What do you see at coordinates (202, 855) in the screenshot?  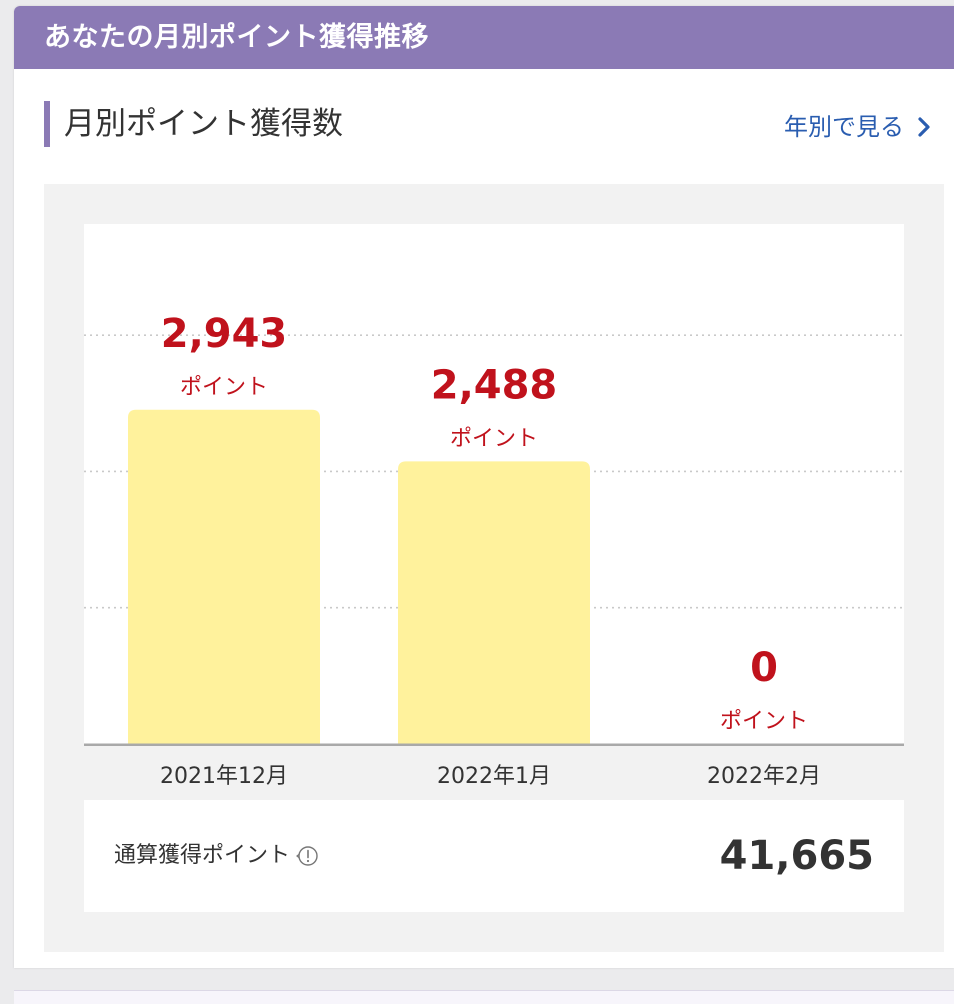 I see `total-points-label: 通算獲得ポイント` at bounding box center [202, 855].